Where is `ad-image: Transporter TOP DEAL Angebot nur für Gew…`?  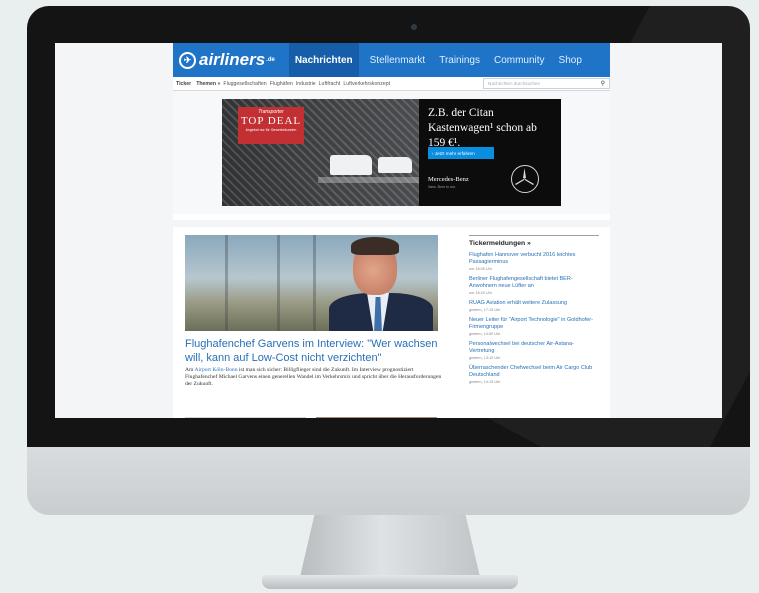 ad-image: Transporter TOP DEAL Angebot nur für Gew… is located at coordinates (320, 152).